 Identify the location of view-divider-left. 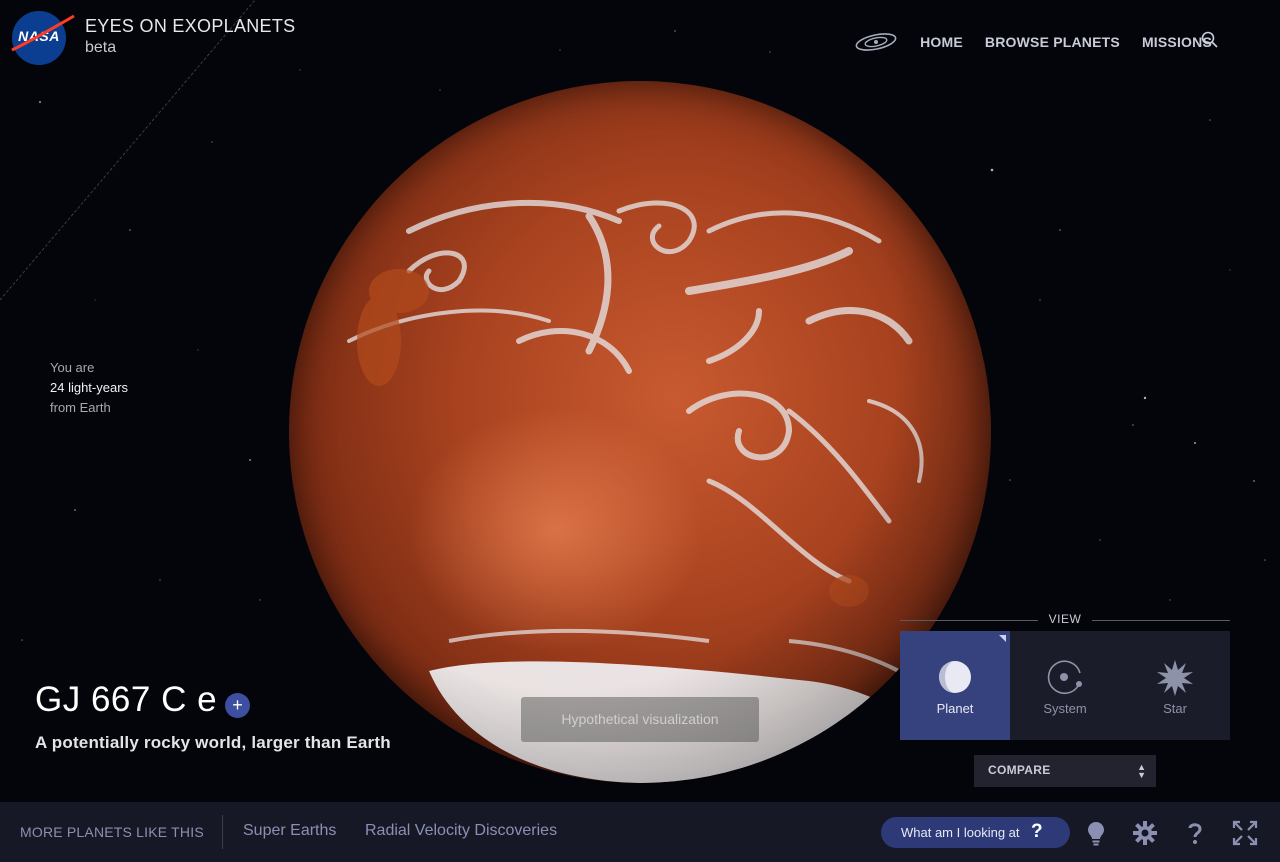
(969, 620).